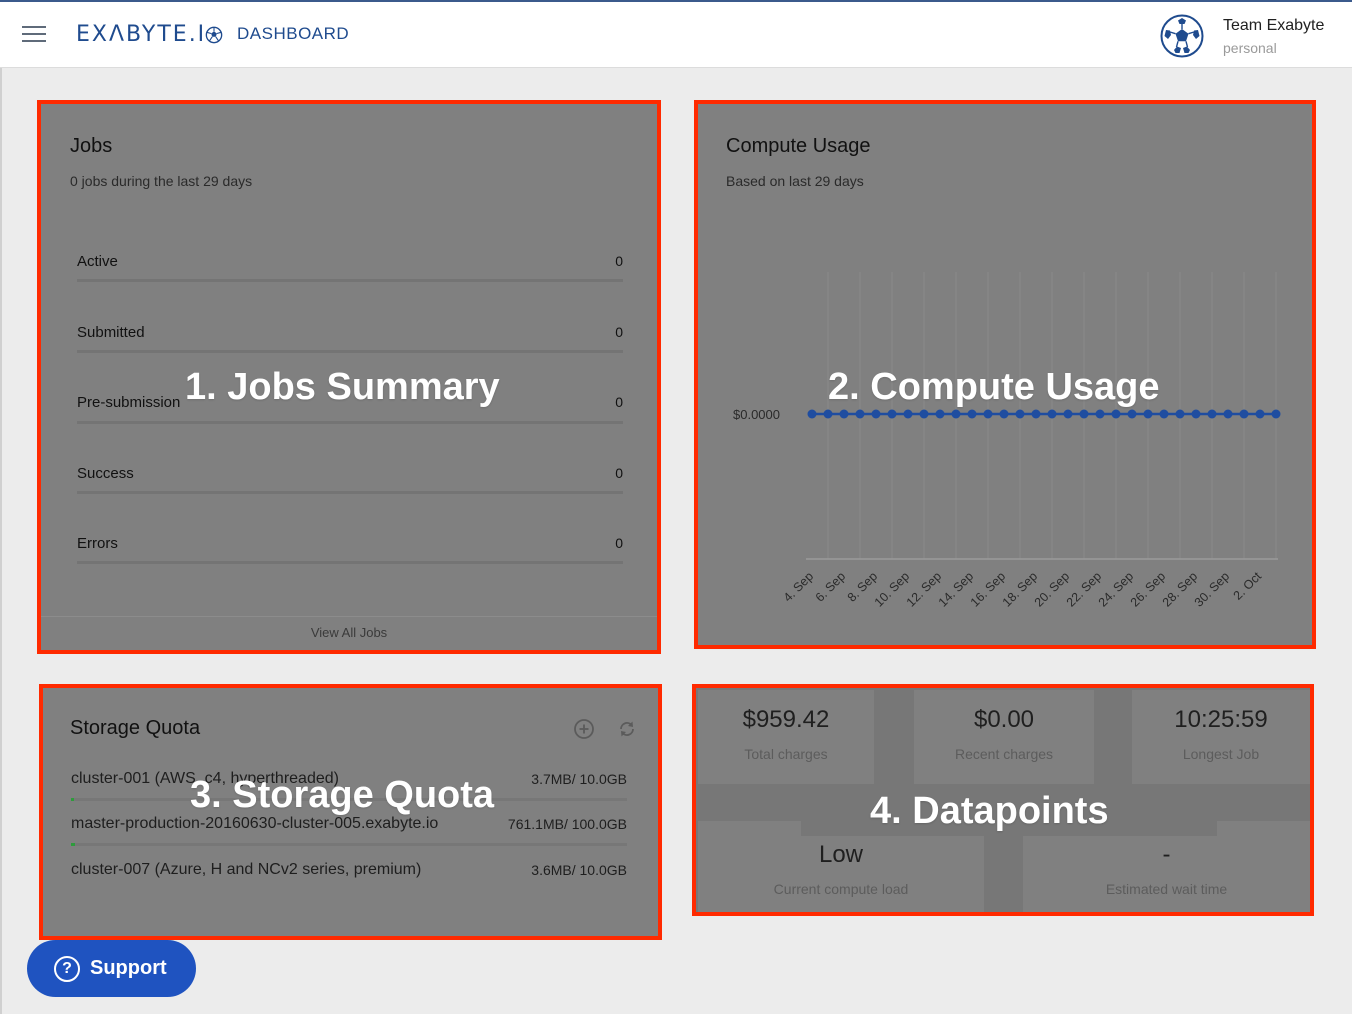  Describe the element at coordinates (1212, 589) in the screenshot. I see `chart-x-tick-label: 30. Sep` at that location.